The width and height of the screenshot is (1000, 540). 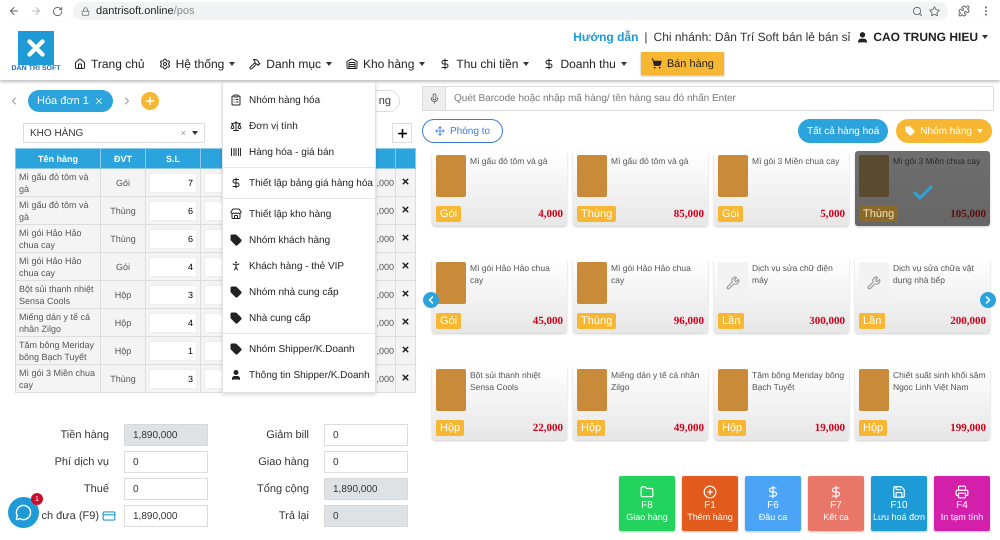 I want to click on product-name: Dịch vụ sửa chữa vật dụng nhà bếp, so click(x=934, y=274).